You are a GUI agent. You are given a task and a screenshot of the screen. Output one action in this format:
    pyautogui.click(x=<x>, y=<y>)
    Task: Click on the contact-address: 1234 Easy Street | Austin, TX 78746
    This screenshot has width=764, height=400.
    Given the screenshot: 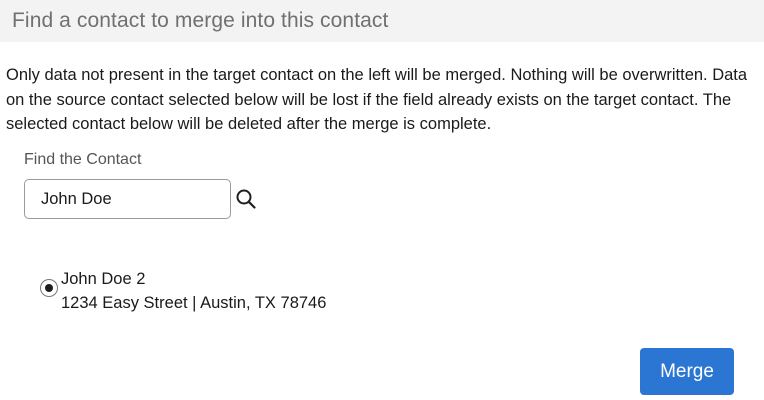 What is the action you would take?
    pyautogui.click(x=194, y=303)
    